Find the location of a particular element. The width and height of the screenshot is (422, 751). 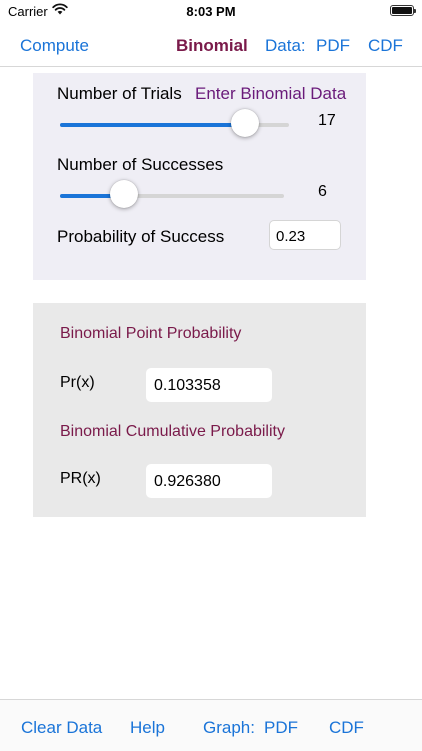

point-probability-title: Binomial Point Probability is located at coordinates (151, 333).